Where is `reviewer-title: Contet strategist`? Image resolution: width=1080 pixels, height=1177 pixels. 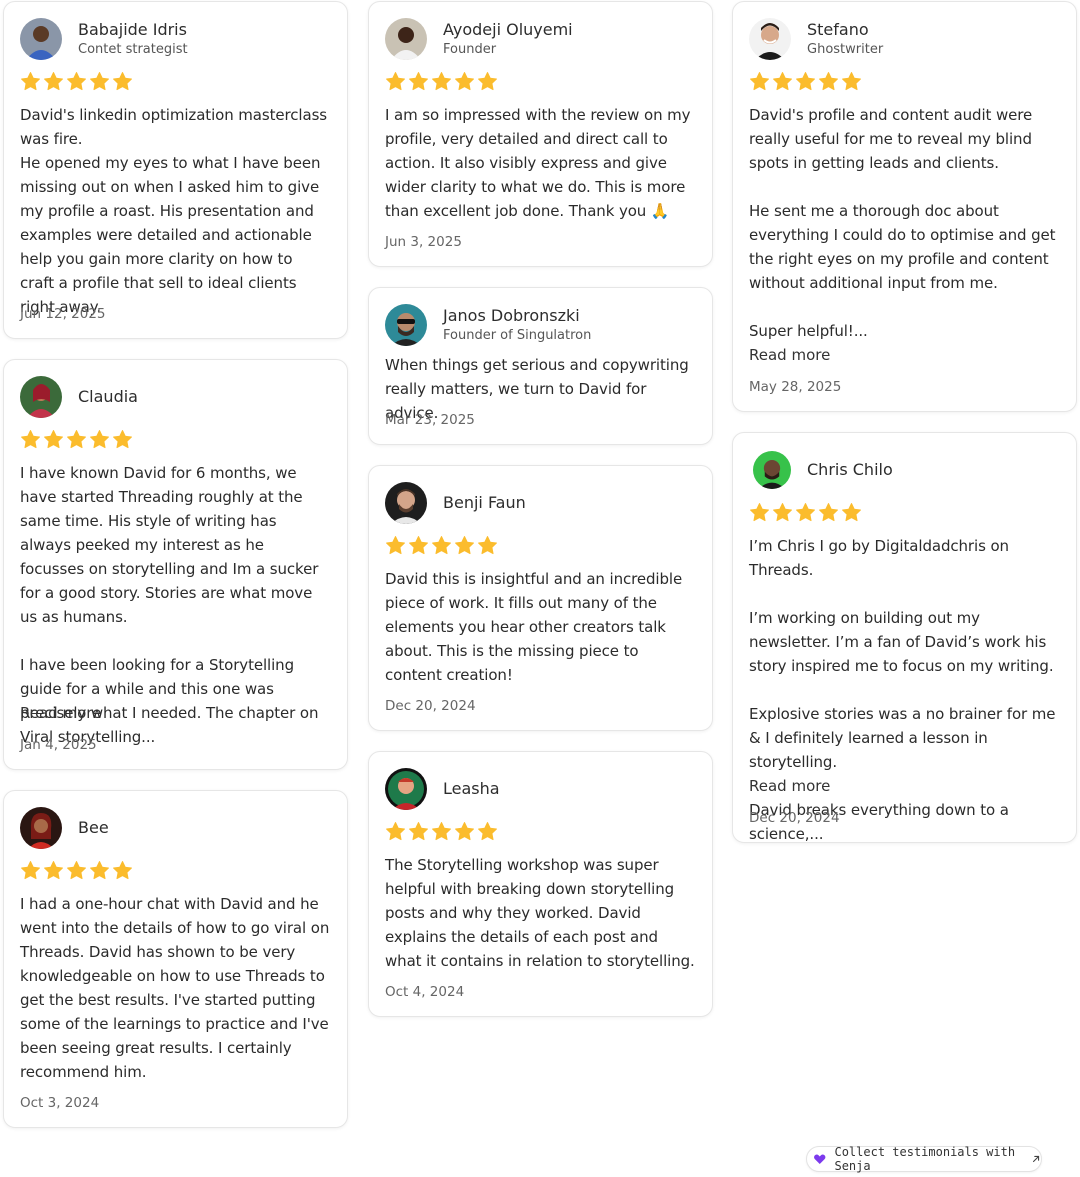 reviewer-title: Contet strategist is located at coordinates (133, 49).